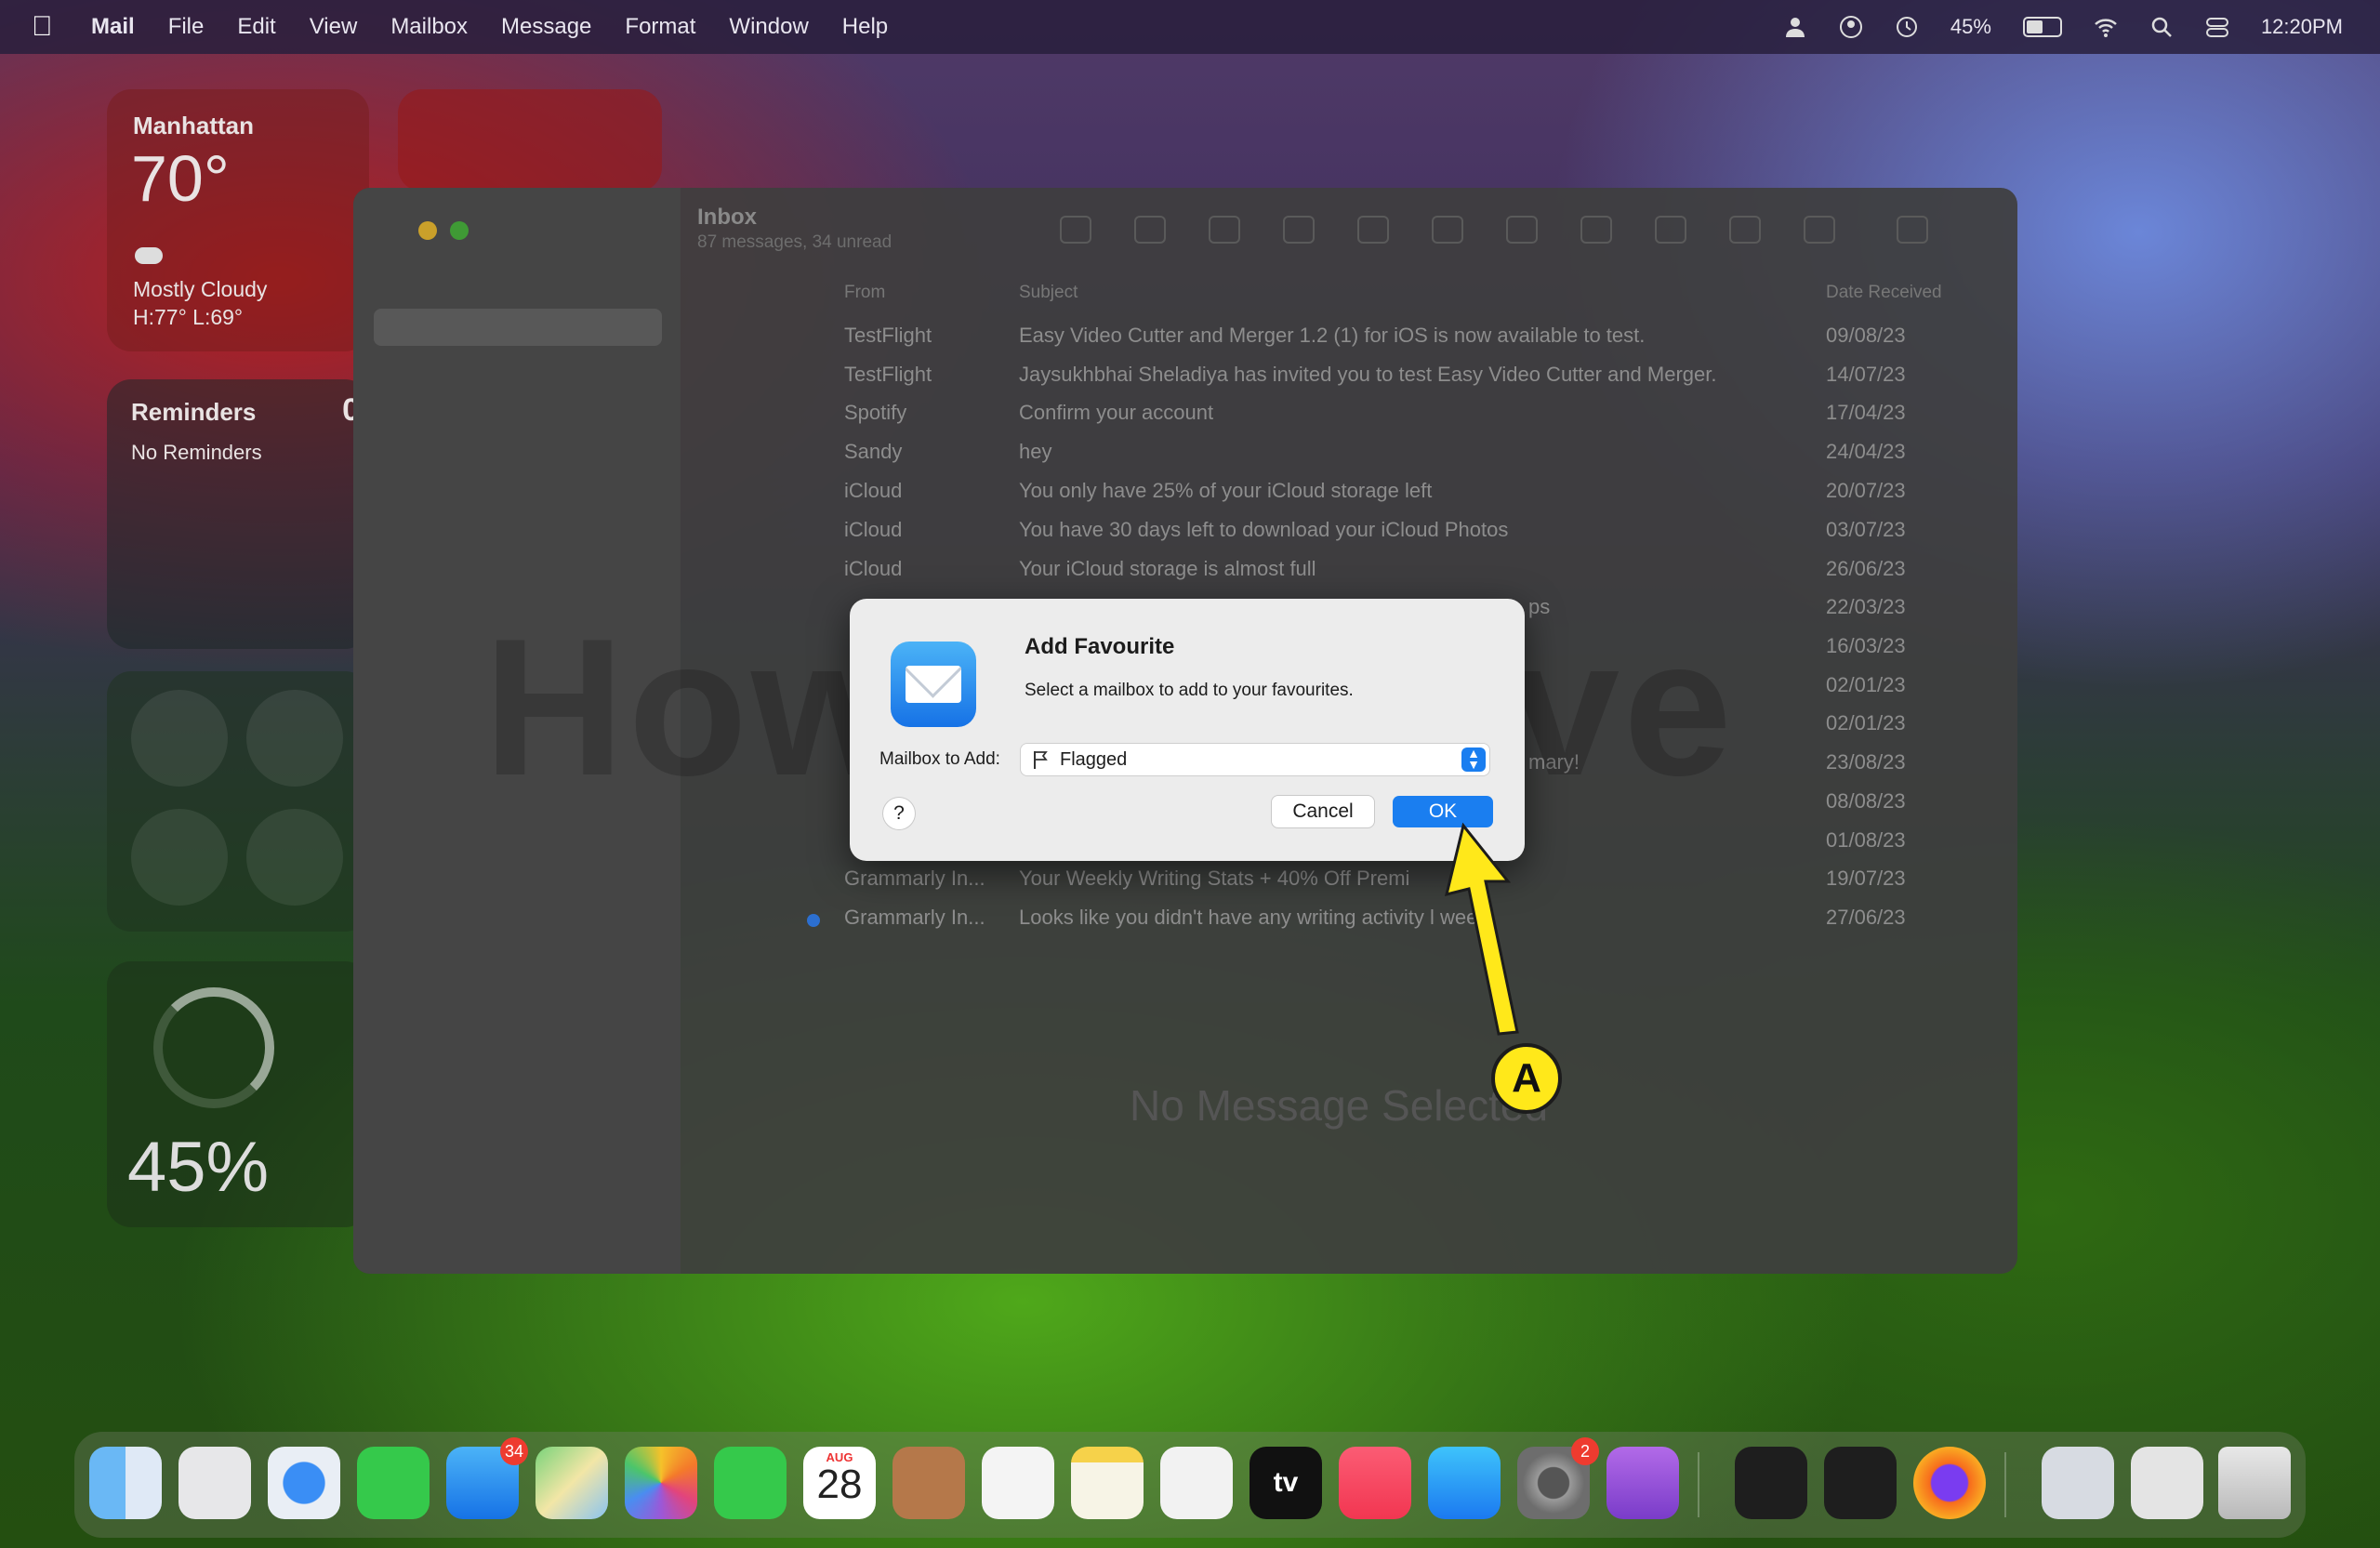 The image size is (2380, 1548). Describe the element at coordinates (875, 412) in the screenshot. I see `row-from: Spotify` at that location.